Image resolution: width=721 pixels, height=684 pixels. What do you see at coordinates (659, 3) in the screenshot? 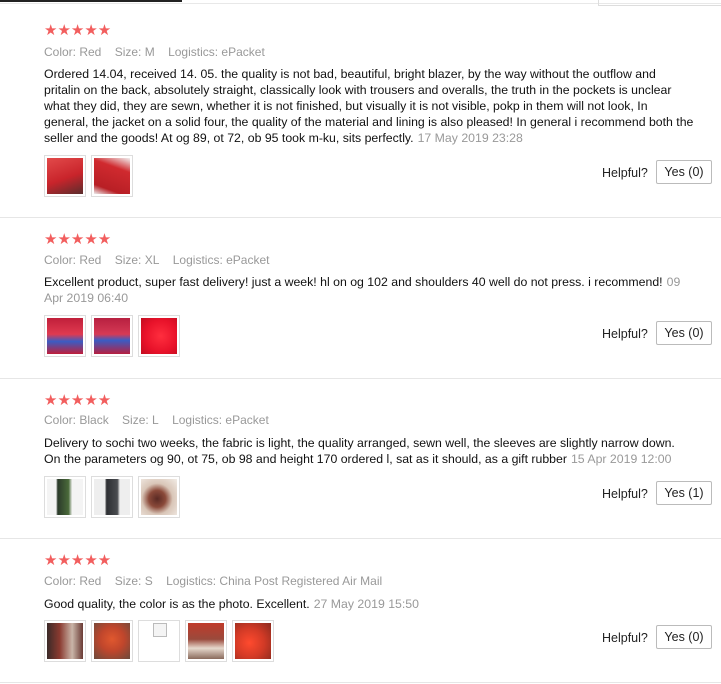
I see `top-tab-edge` at bounding box center [659, 3].